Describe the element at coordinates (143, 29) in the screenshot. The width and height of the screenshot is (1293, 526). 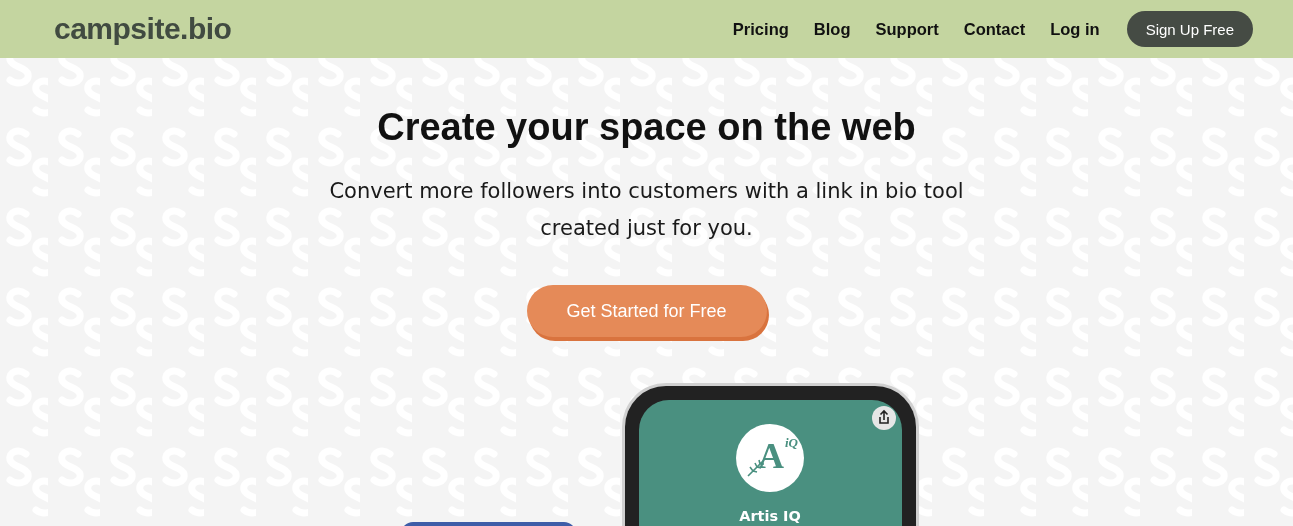
I see `logo: campsite.bio` at that location.